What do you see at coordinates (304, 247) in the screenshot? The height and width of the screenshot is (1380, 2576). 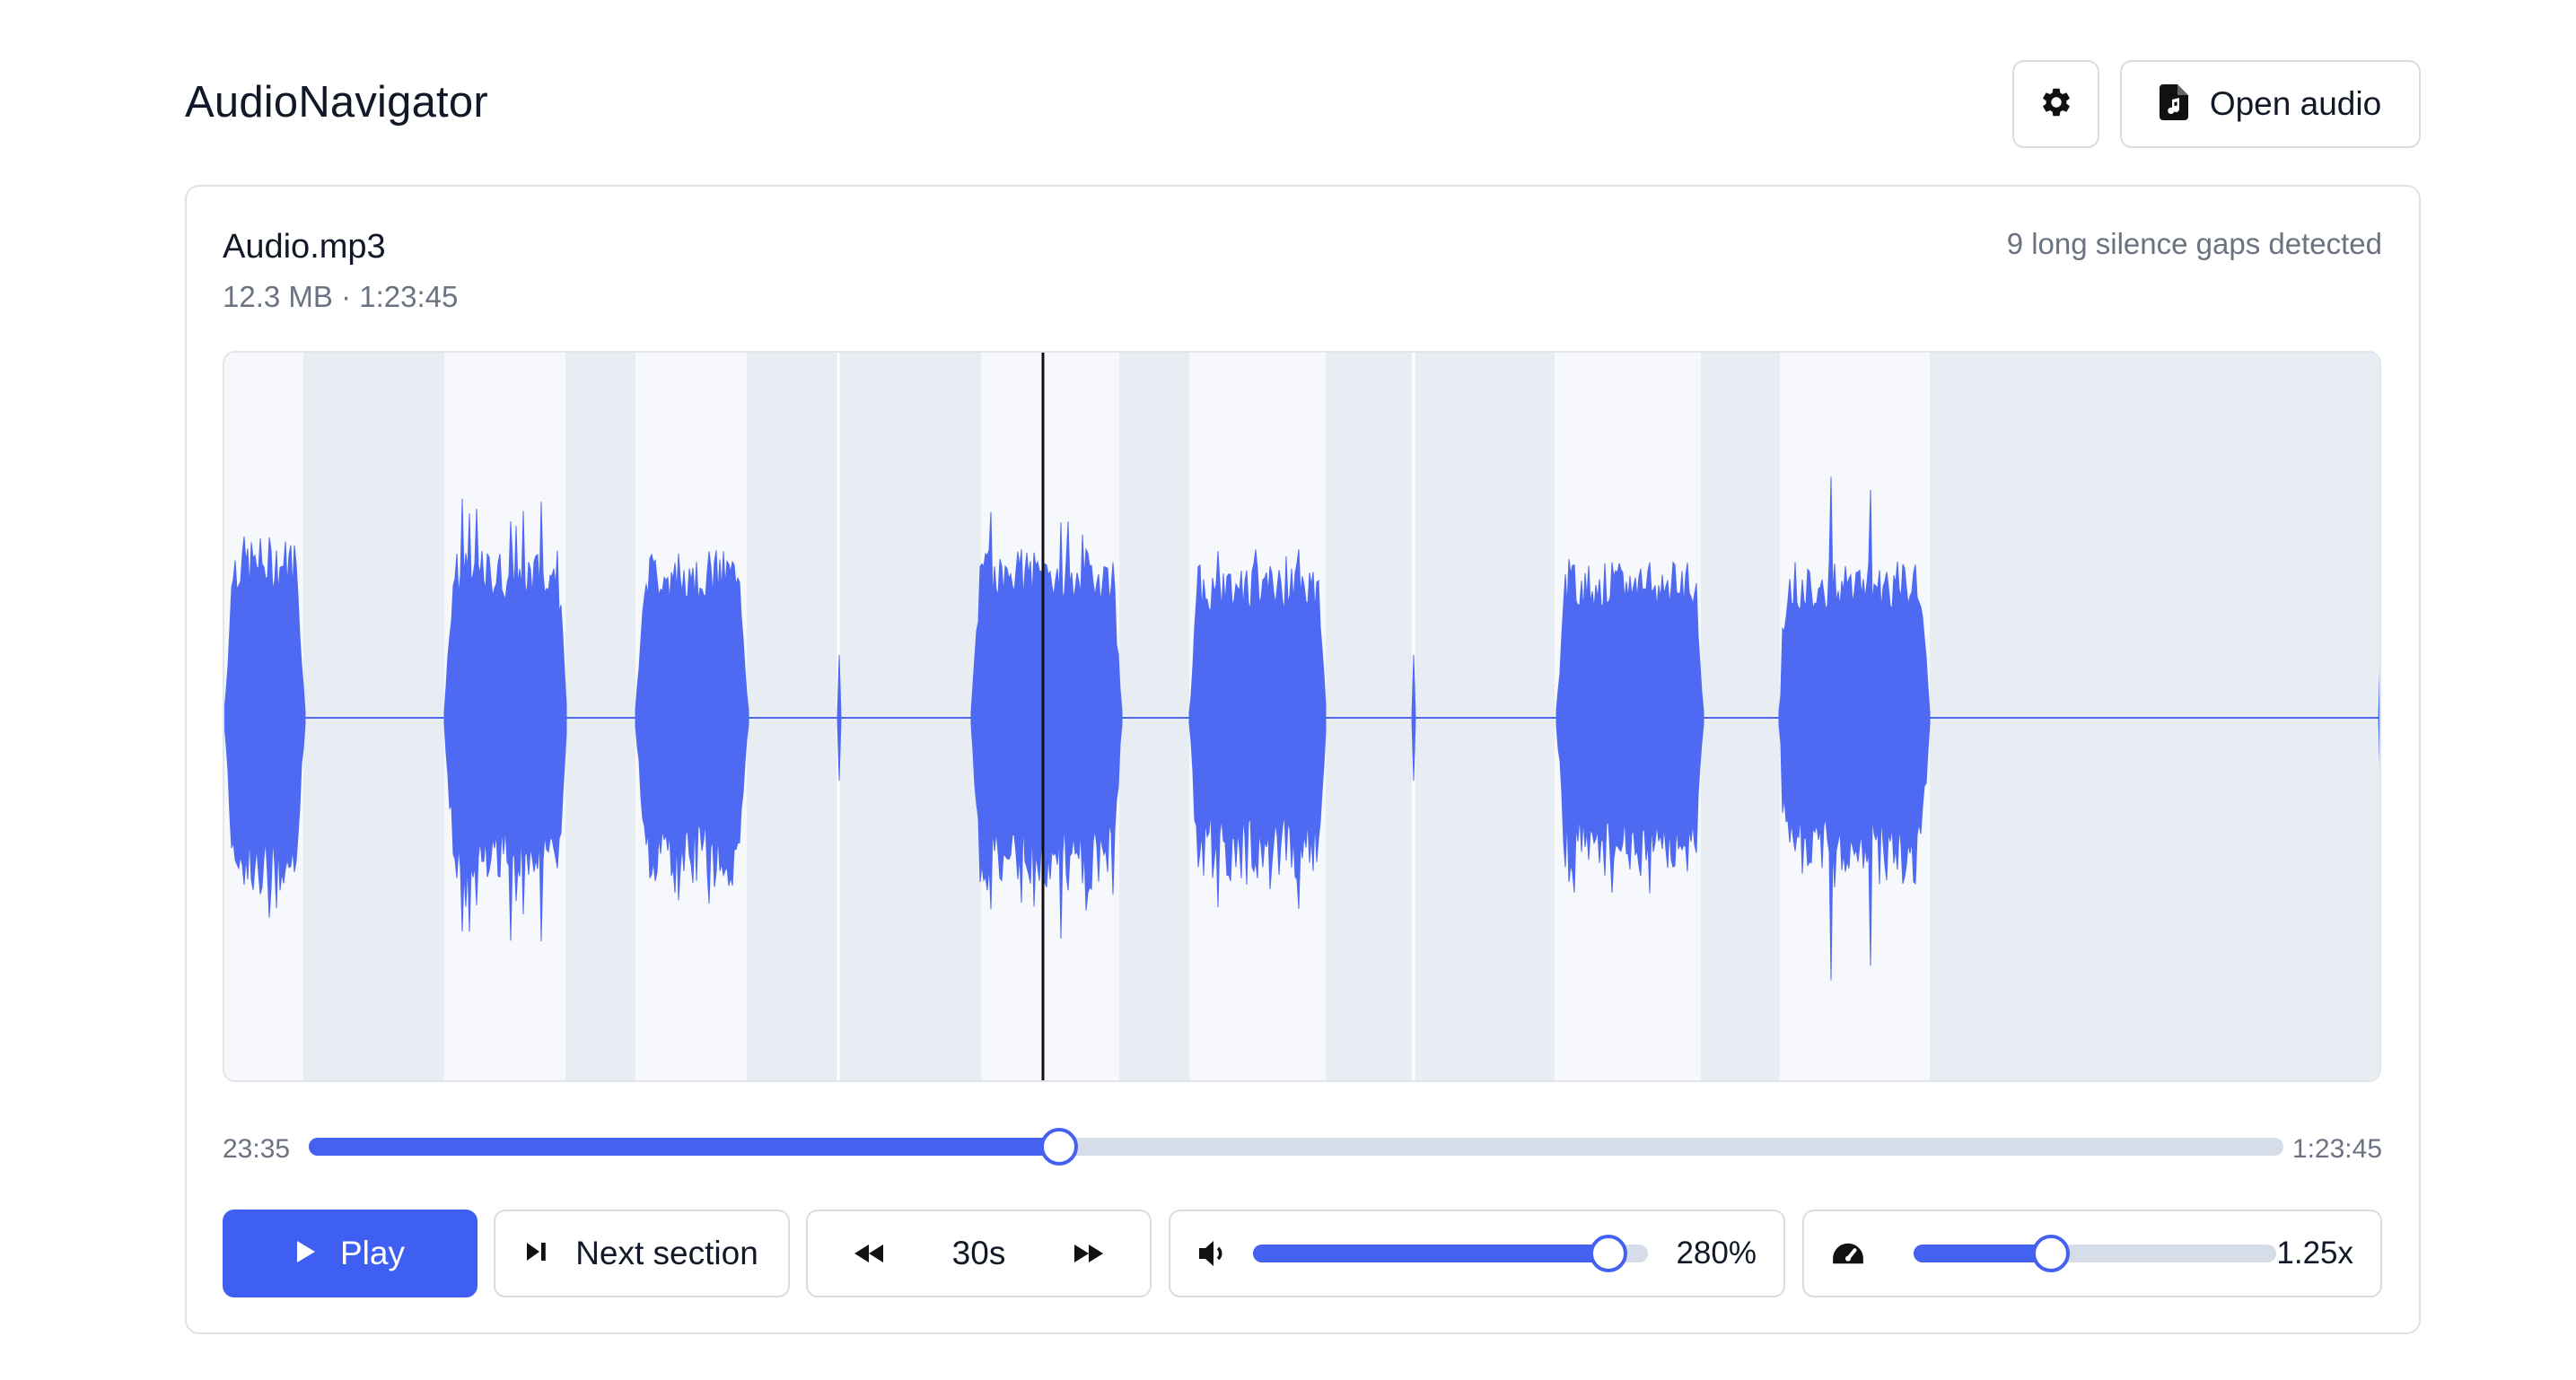 I see `file-name: Audio.mp3` at bounding box center [304, 247].